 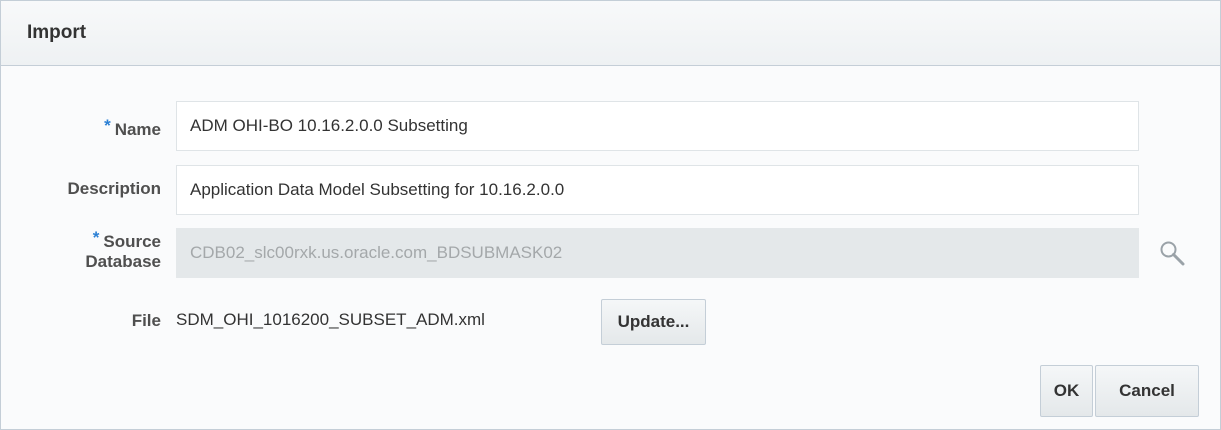 What do you see at coordinates (657, 253) in the screenshot?
I see `source-database-input` at bounding box center [657, 253].